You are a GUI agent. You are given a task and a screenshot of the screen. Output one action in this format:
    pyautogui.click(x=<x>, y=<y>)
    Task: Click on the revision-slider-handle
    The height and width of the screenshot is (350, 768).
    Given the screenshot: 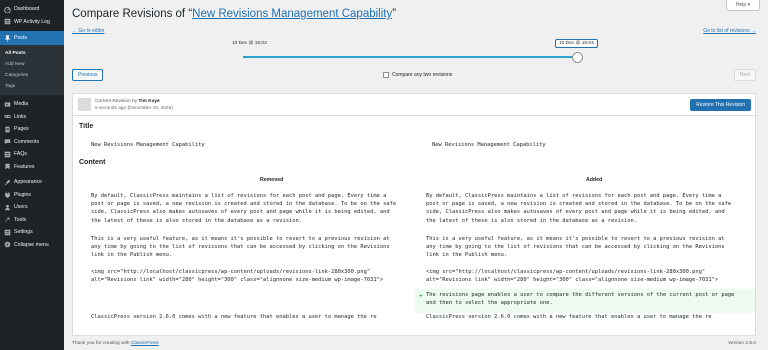 What is the action you would take?
    pyautogui.click(x=577, y=57)
    